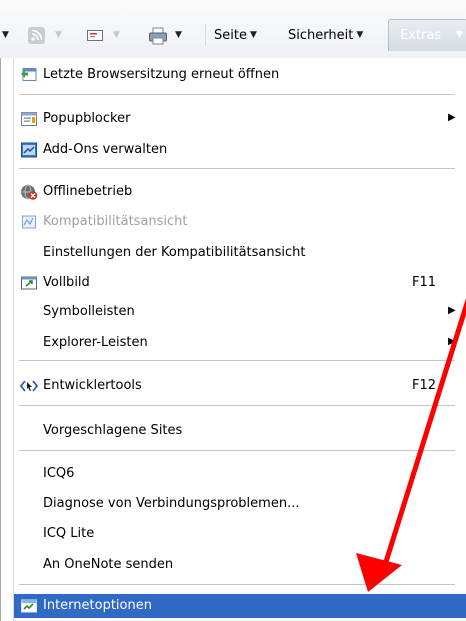 This screenshot has width=466, height=621. What do you see at coordinates (233, 534) in the screenshot?
I see `menu-item-icq-lite: ICQ Lite` at bounding box center [233, 534].